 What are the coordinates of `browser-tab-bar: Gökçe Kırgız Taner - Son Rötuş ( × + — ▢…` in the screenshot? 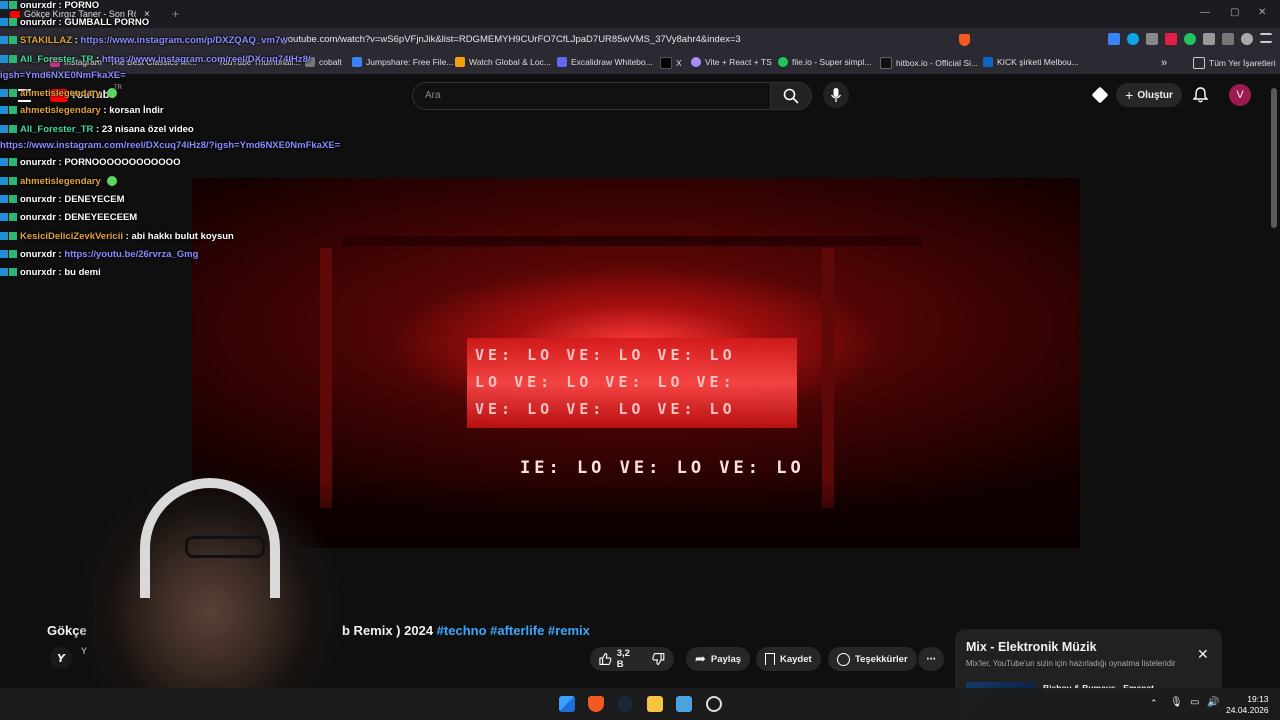 It's located at (640, 14).